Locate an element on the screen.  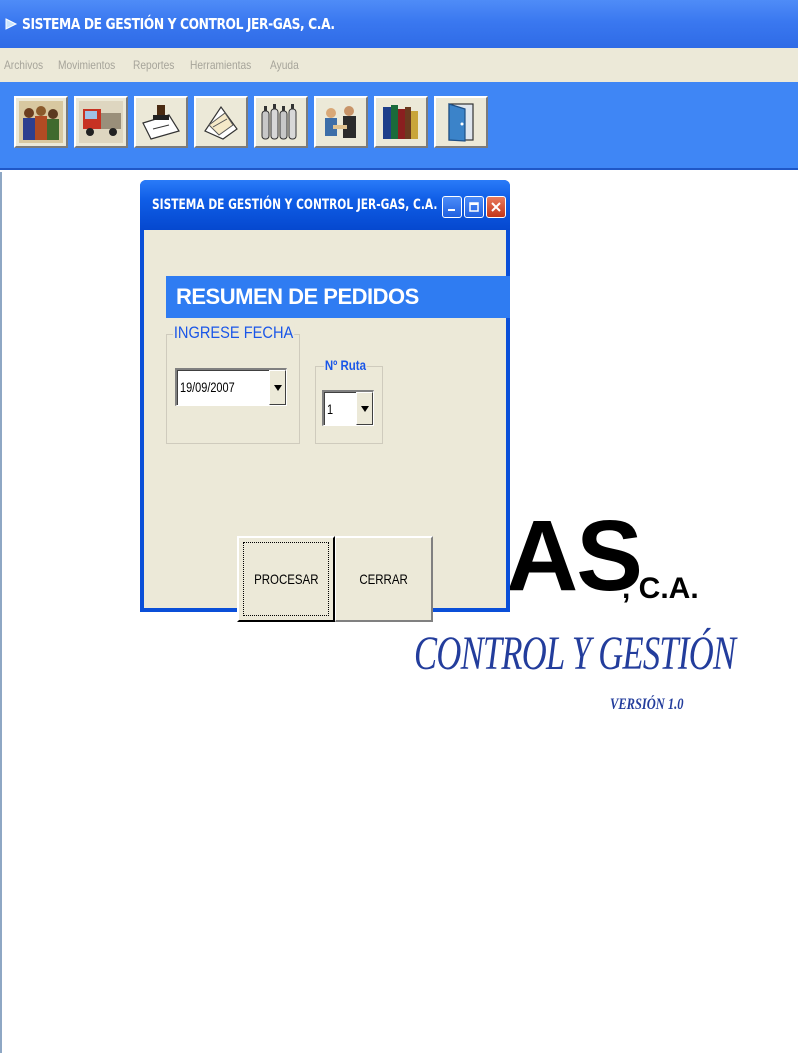
procesar-label: PROCESAR is located at coordinates (286, 579).